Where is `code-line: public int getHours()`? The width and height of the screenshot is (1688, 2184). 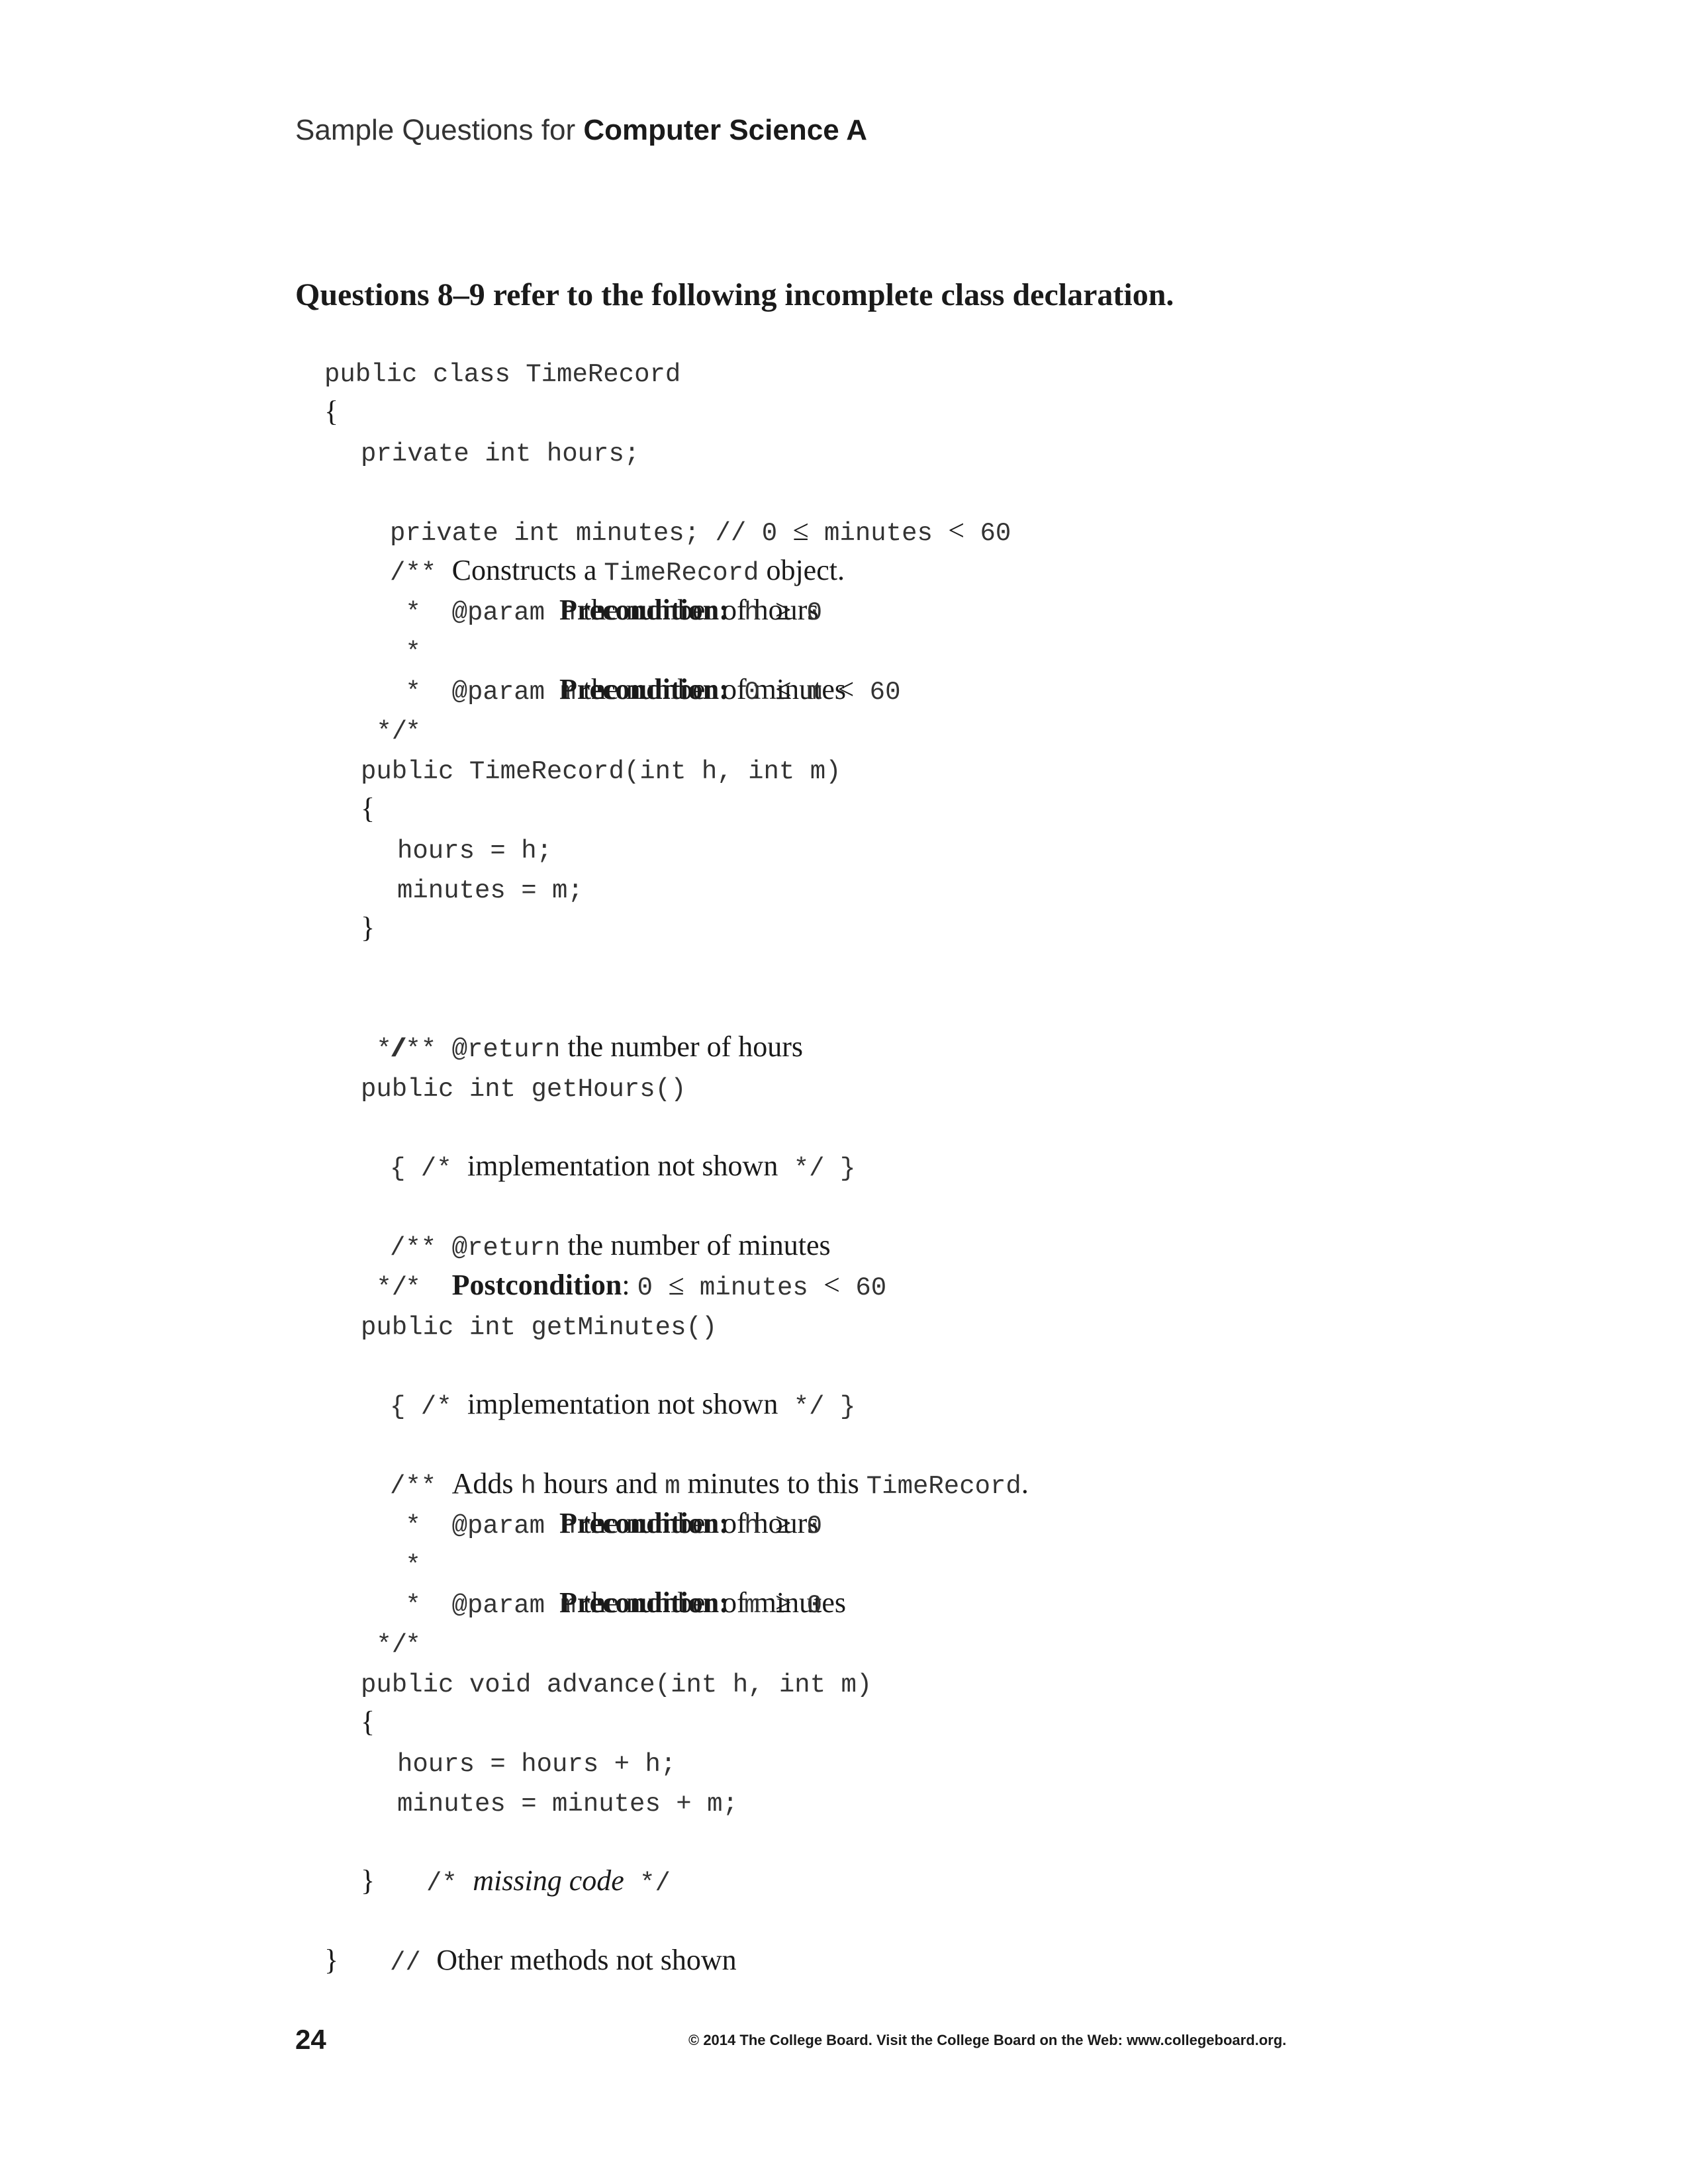 code-line: public int getHours() is located at coordinates (523, 1089).